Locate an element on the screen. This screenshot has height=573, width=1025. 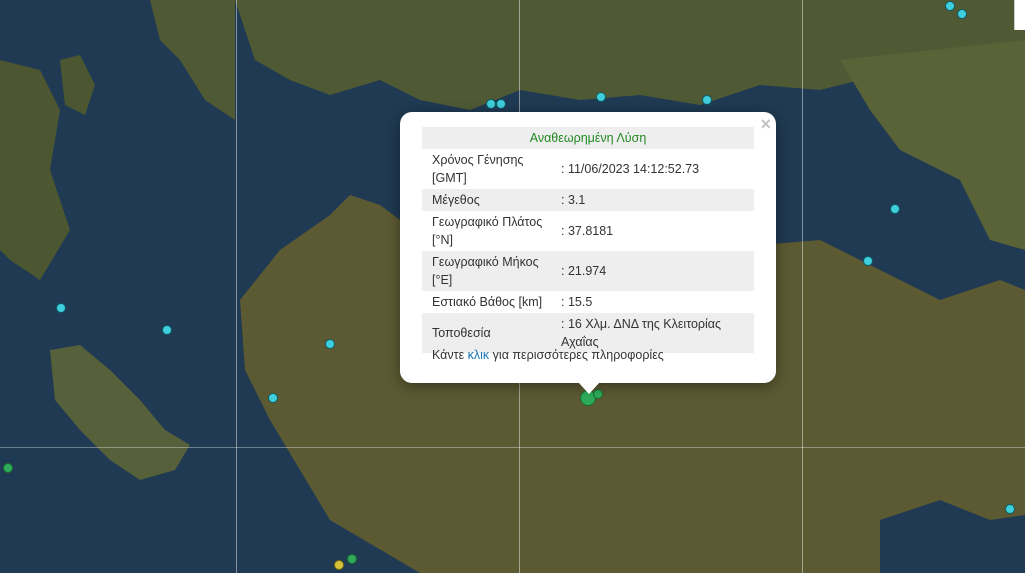
popup-title-row: Αναθεωρημένη Λύση is located at coordinates (588, 138).